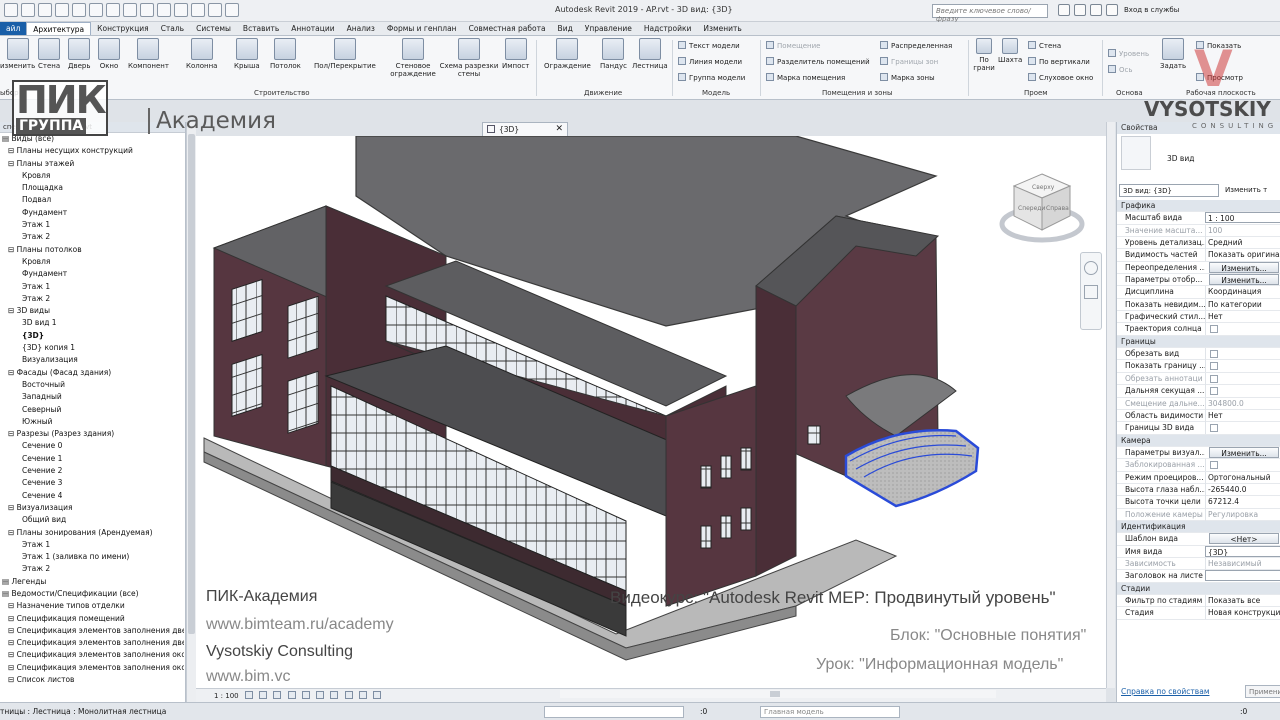  Describe the element at coordinates (984, 55) in the screenshot. I see `by-face-button: По грани` at that location.